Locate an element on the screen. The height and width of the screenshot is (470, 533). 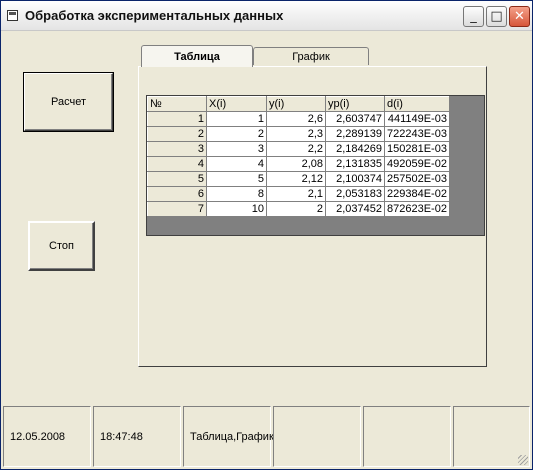
cell-x: 2 is located at coordinates (236, 134).